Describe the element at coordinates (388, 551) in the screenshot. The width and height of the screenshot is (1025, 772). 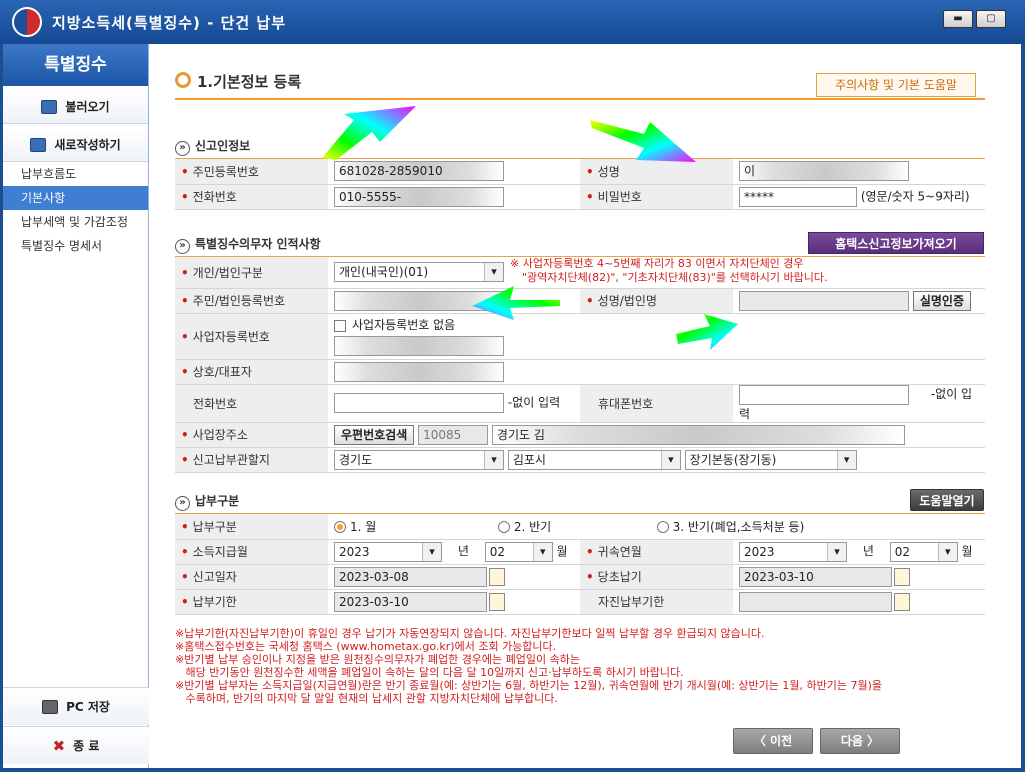
I see `pay-year-select: 2023` at that location.